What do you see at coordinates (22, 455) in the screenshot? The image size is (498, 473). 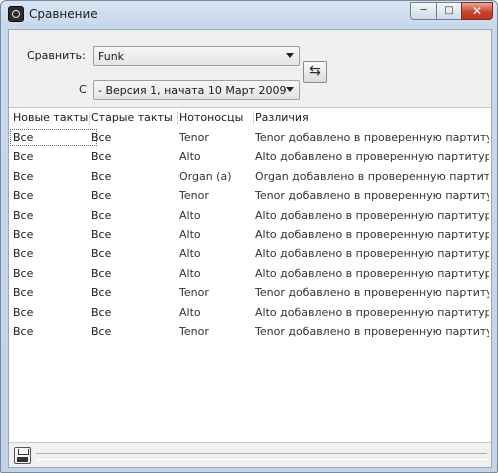 I see `save-button` at bounding box center [22, 455].